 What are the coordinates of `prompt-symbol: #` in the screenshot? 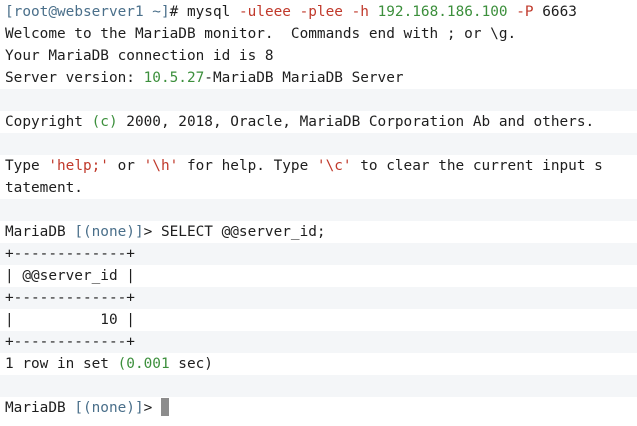 It's located at (178, 12).